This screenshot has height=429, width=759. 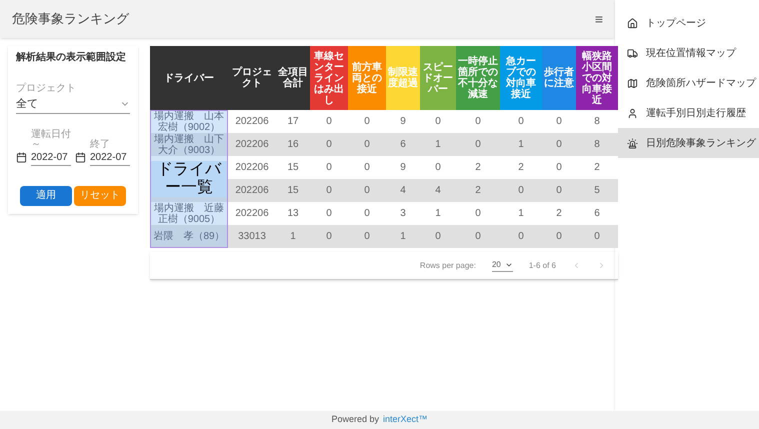 I want to click on table-cell-text: 16, so click(x=293, y=145).